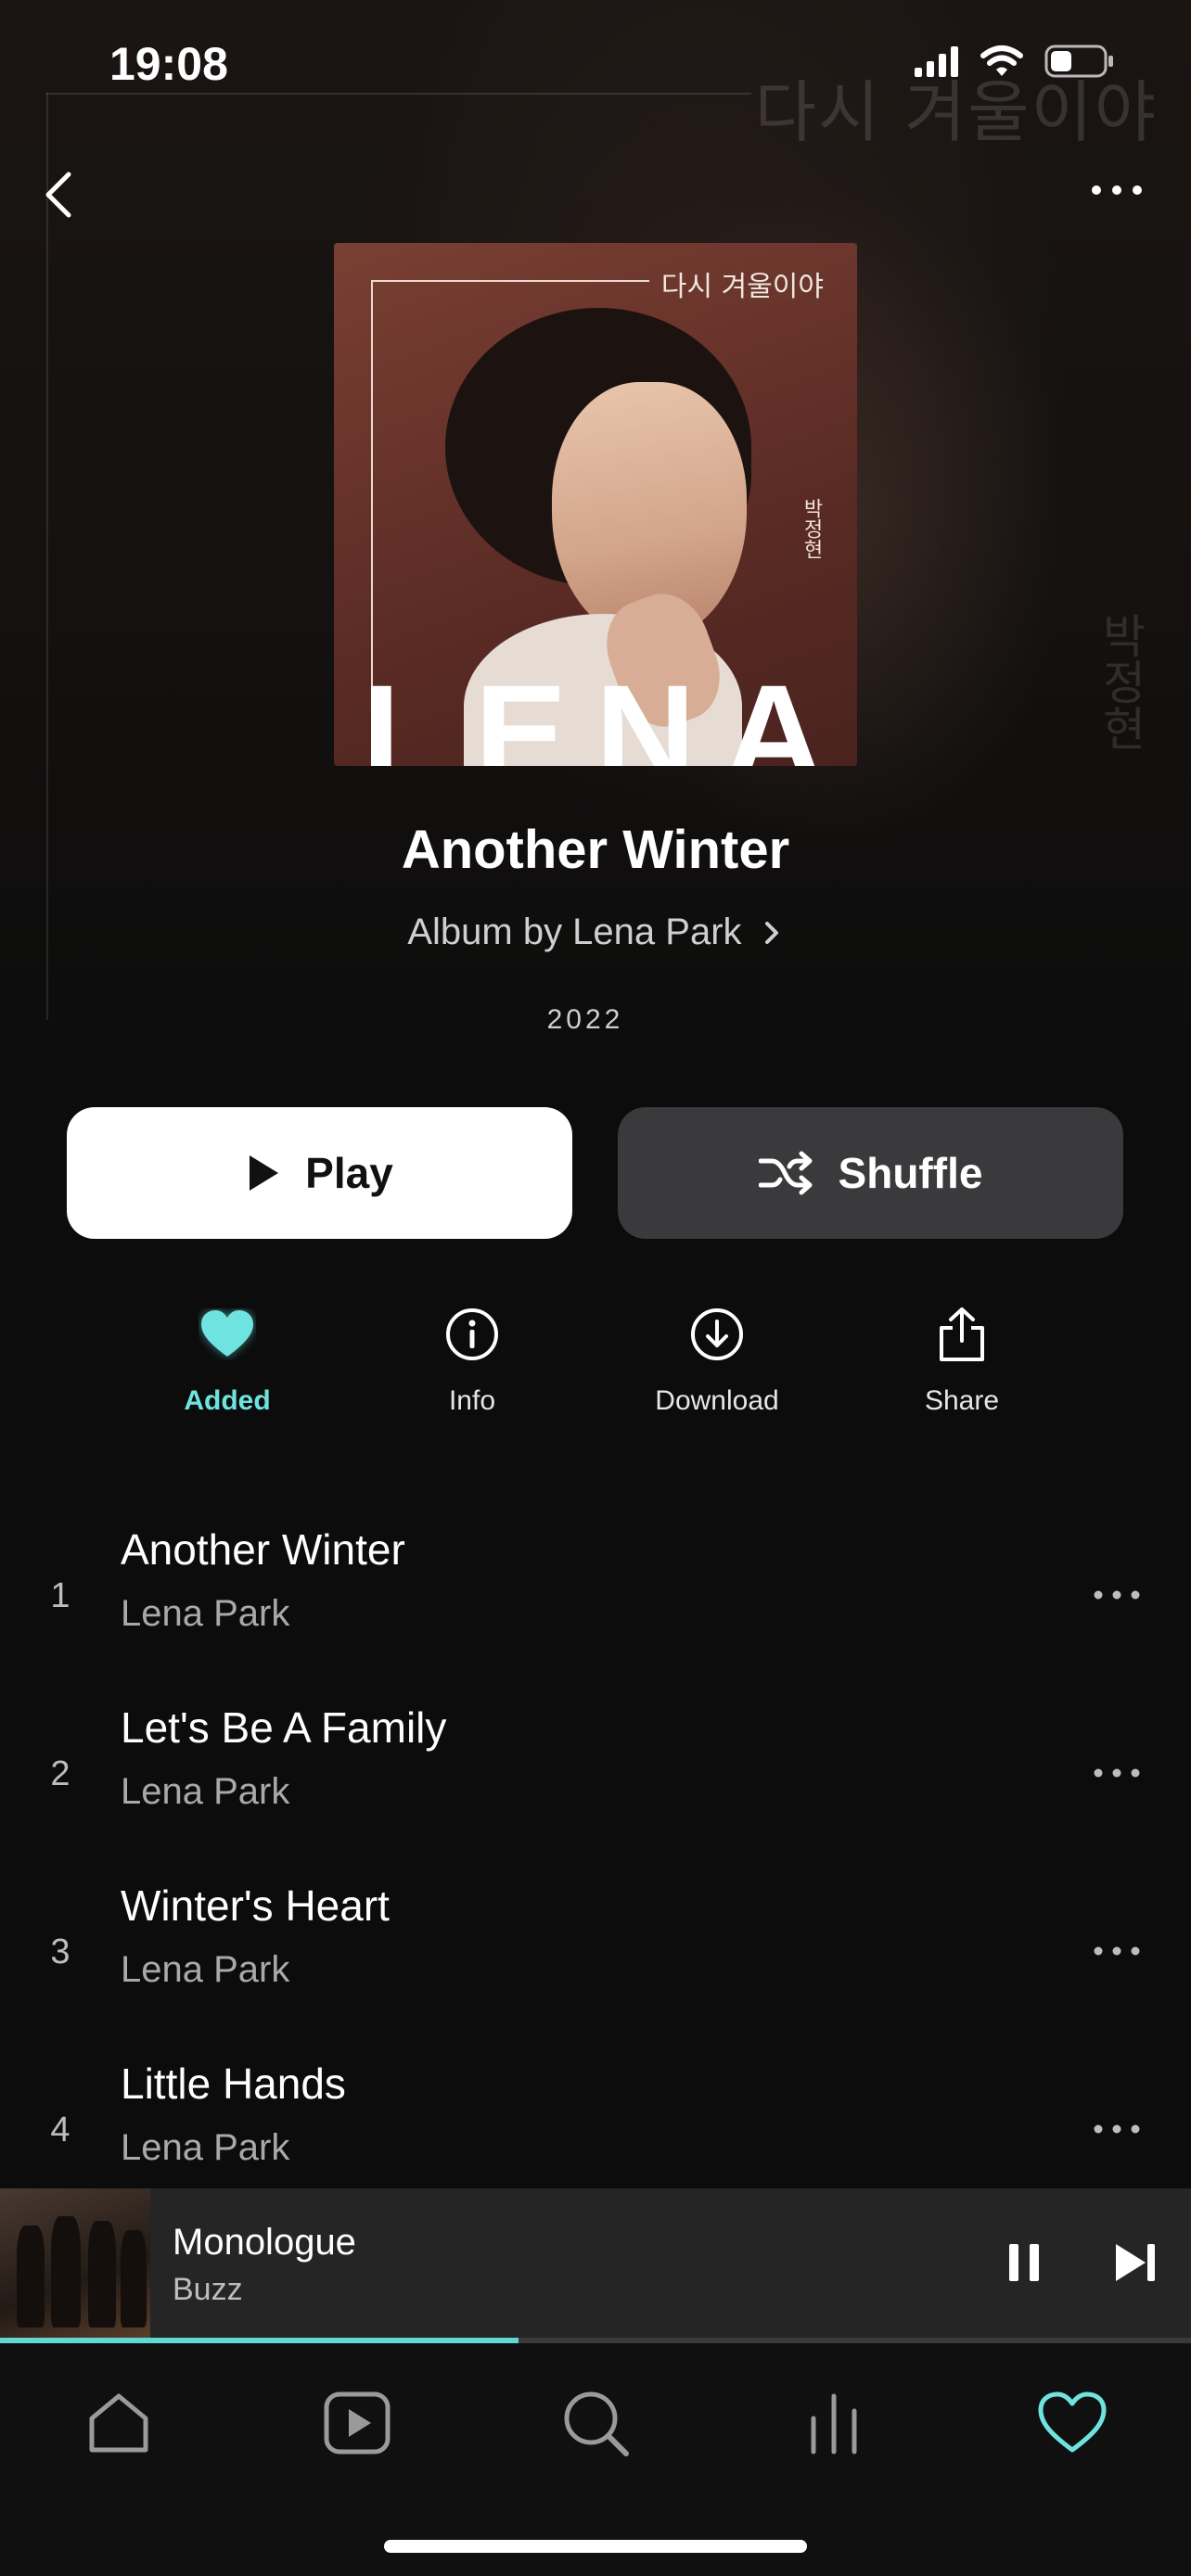  I want to click on album-year: 2022, so click(585, 1019).